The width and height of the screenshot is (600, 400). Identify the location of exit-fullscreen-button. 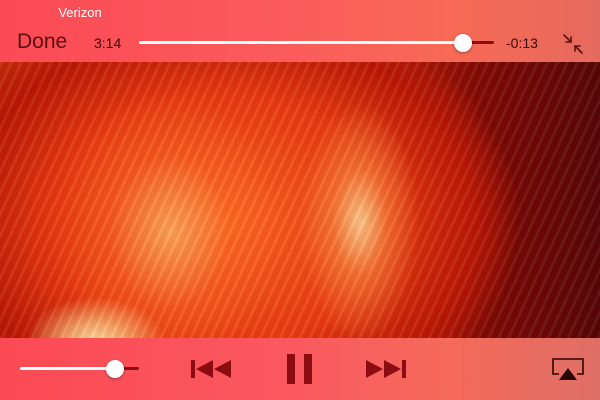
(573, 44).